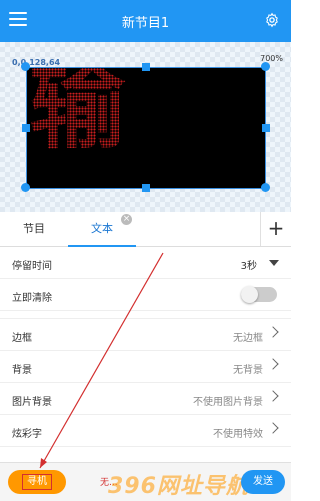  I want to click on resize-handle-top-left, so click(25, 66).